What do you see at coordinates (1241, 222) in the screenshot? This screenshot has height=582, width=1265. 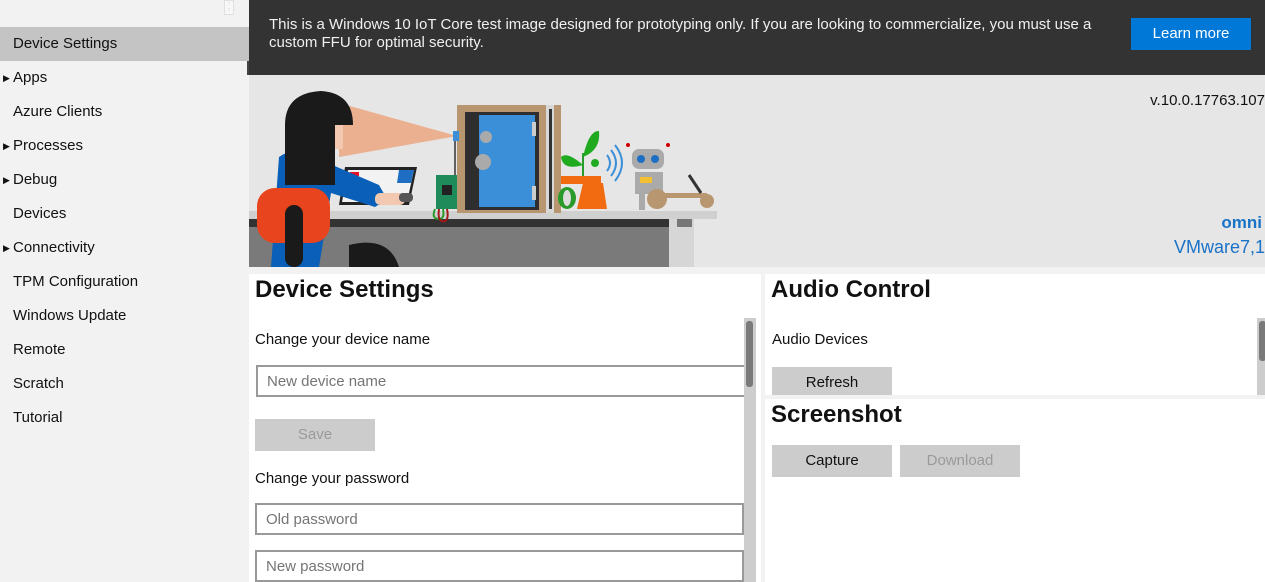 I see `device-name: omni` at bounding box center [1241, 222].